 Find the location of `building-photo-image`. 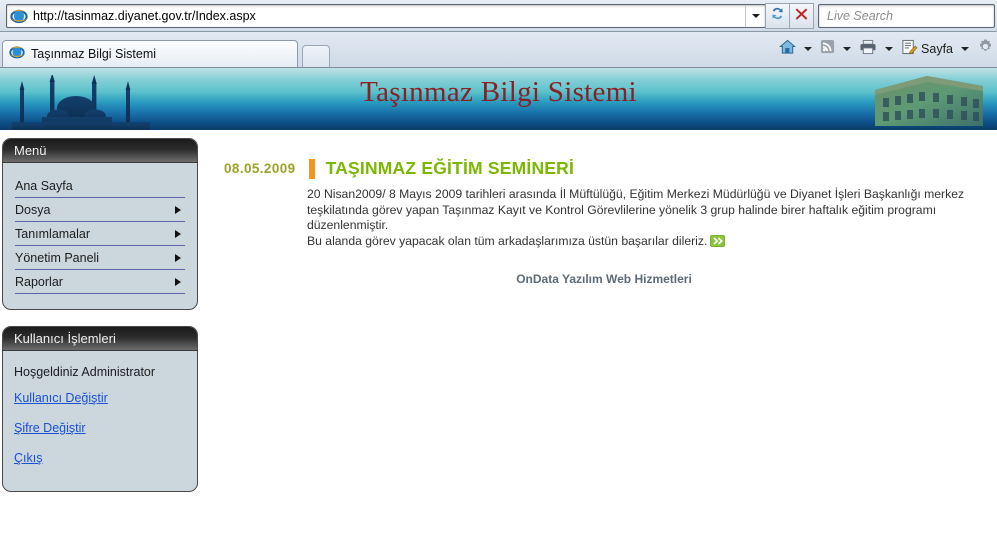

building-photo-image is located at coordinates (929, 101).